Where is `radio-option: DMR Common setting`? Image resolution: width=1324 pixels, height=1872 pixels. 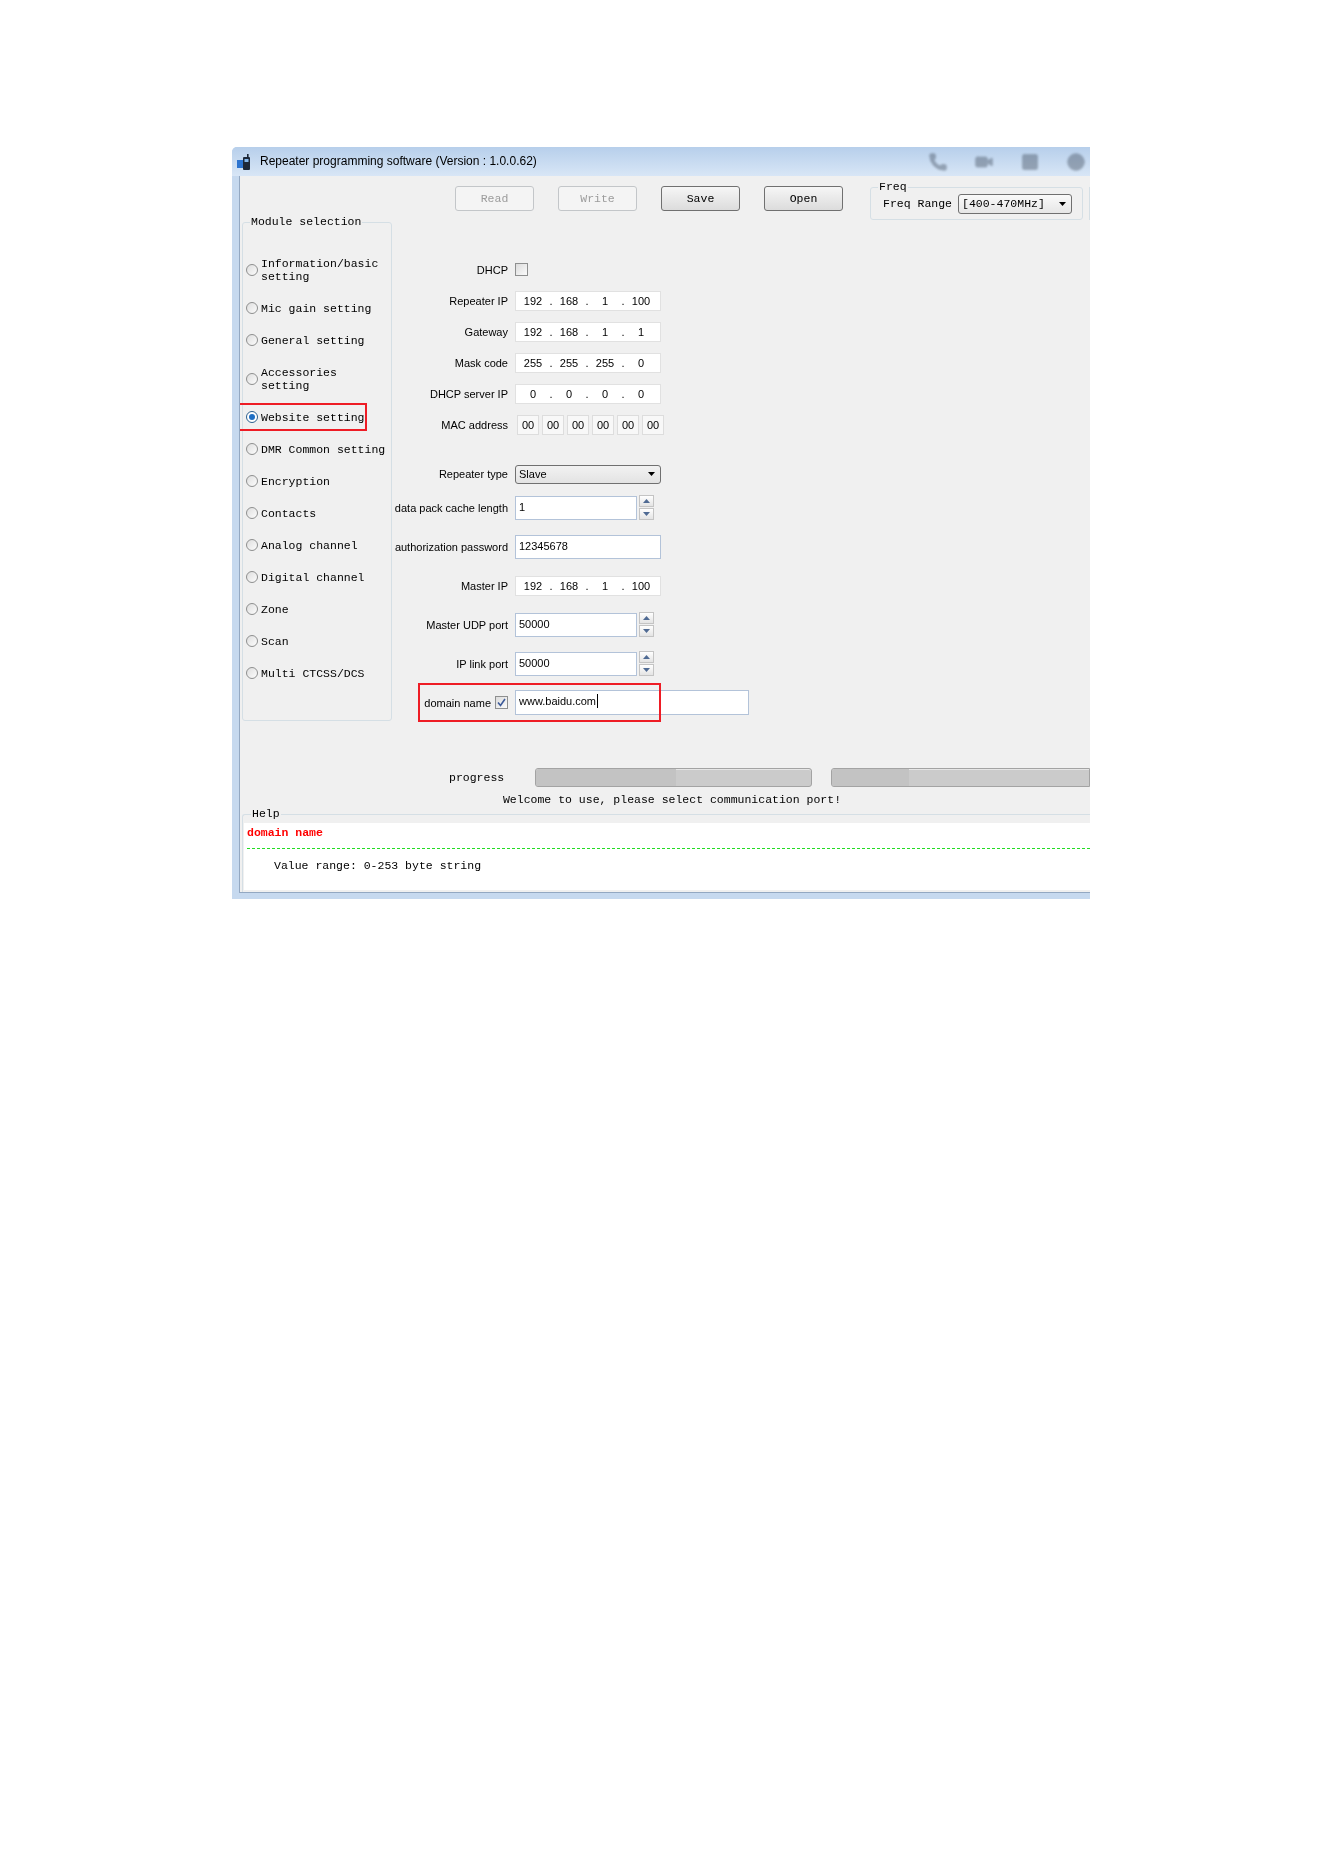
radio-option: DMR Common setting is located at coordinates (314, 449).